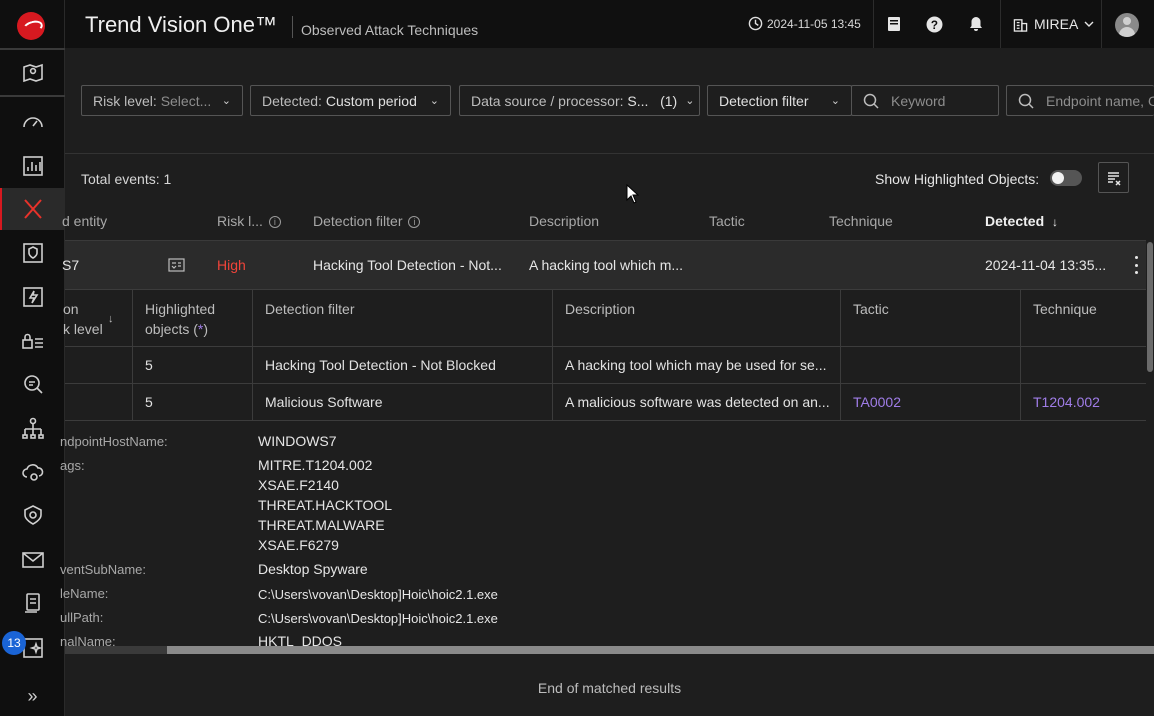 The height and width of the screenshot is (716, 1154). Describe the element at coordinates (32, 341) in the screenshot. I see `sidebar-item-policy` at that location.